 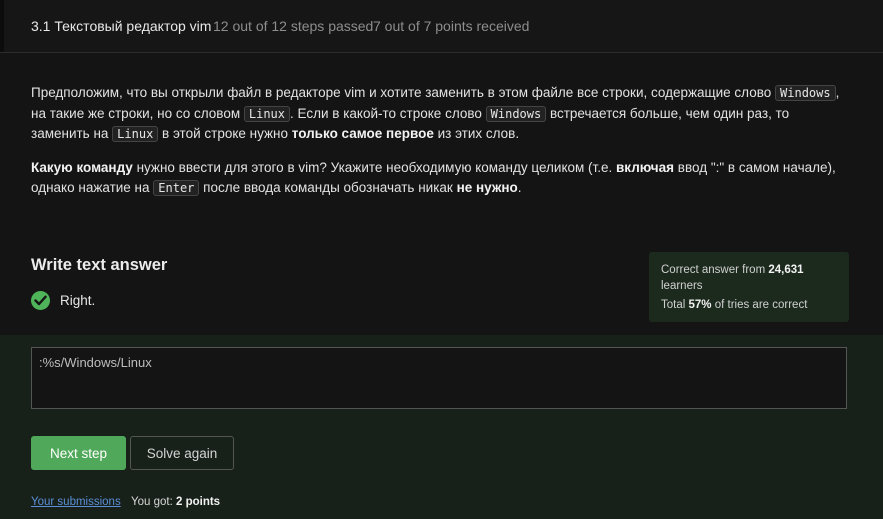 I want to click on solve-again-button: Solve again, so click(x=182, y=453).